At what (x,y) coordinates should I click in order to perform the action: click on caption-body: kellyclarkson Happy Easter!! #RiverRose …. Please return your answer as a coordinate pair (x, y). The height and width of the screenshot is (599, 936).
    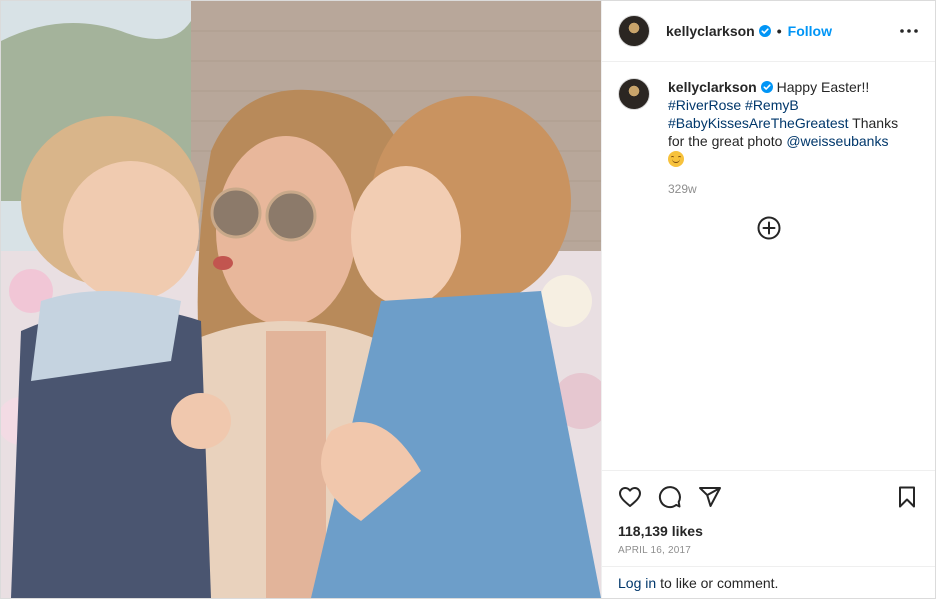
    Looking at the image, I should click on (788, 138).